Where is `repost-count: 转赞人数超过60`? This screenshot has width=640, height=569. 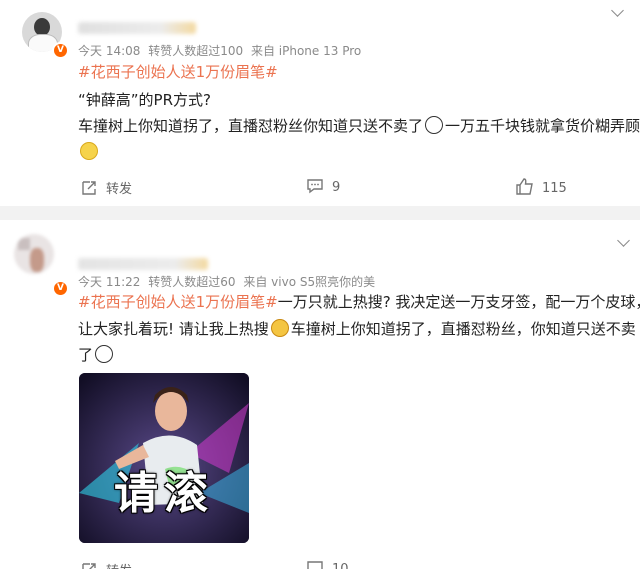 repost-count: 转赞人数超过60 is located at coordinates (192, 282).